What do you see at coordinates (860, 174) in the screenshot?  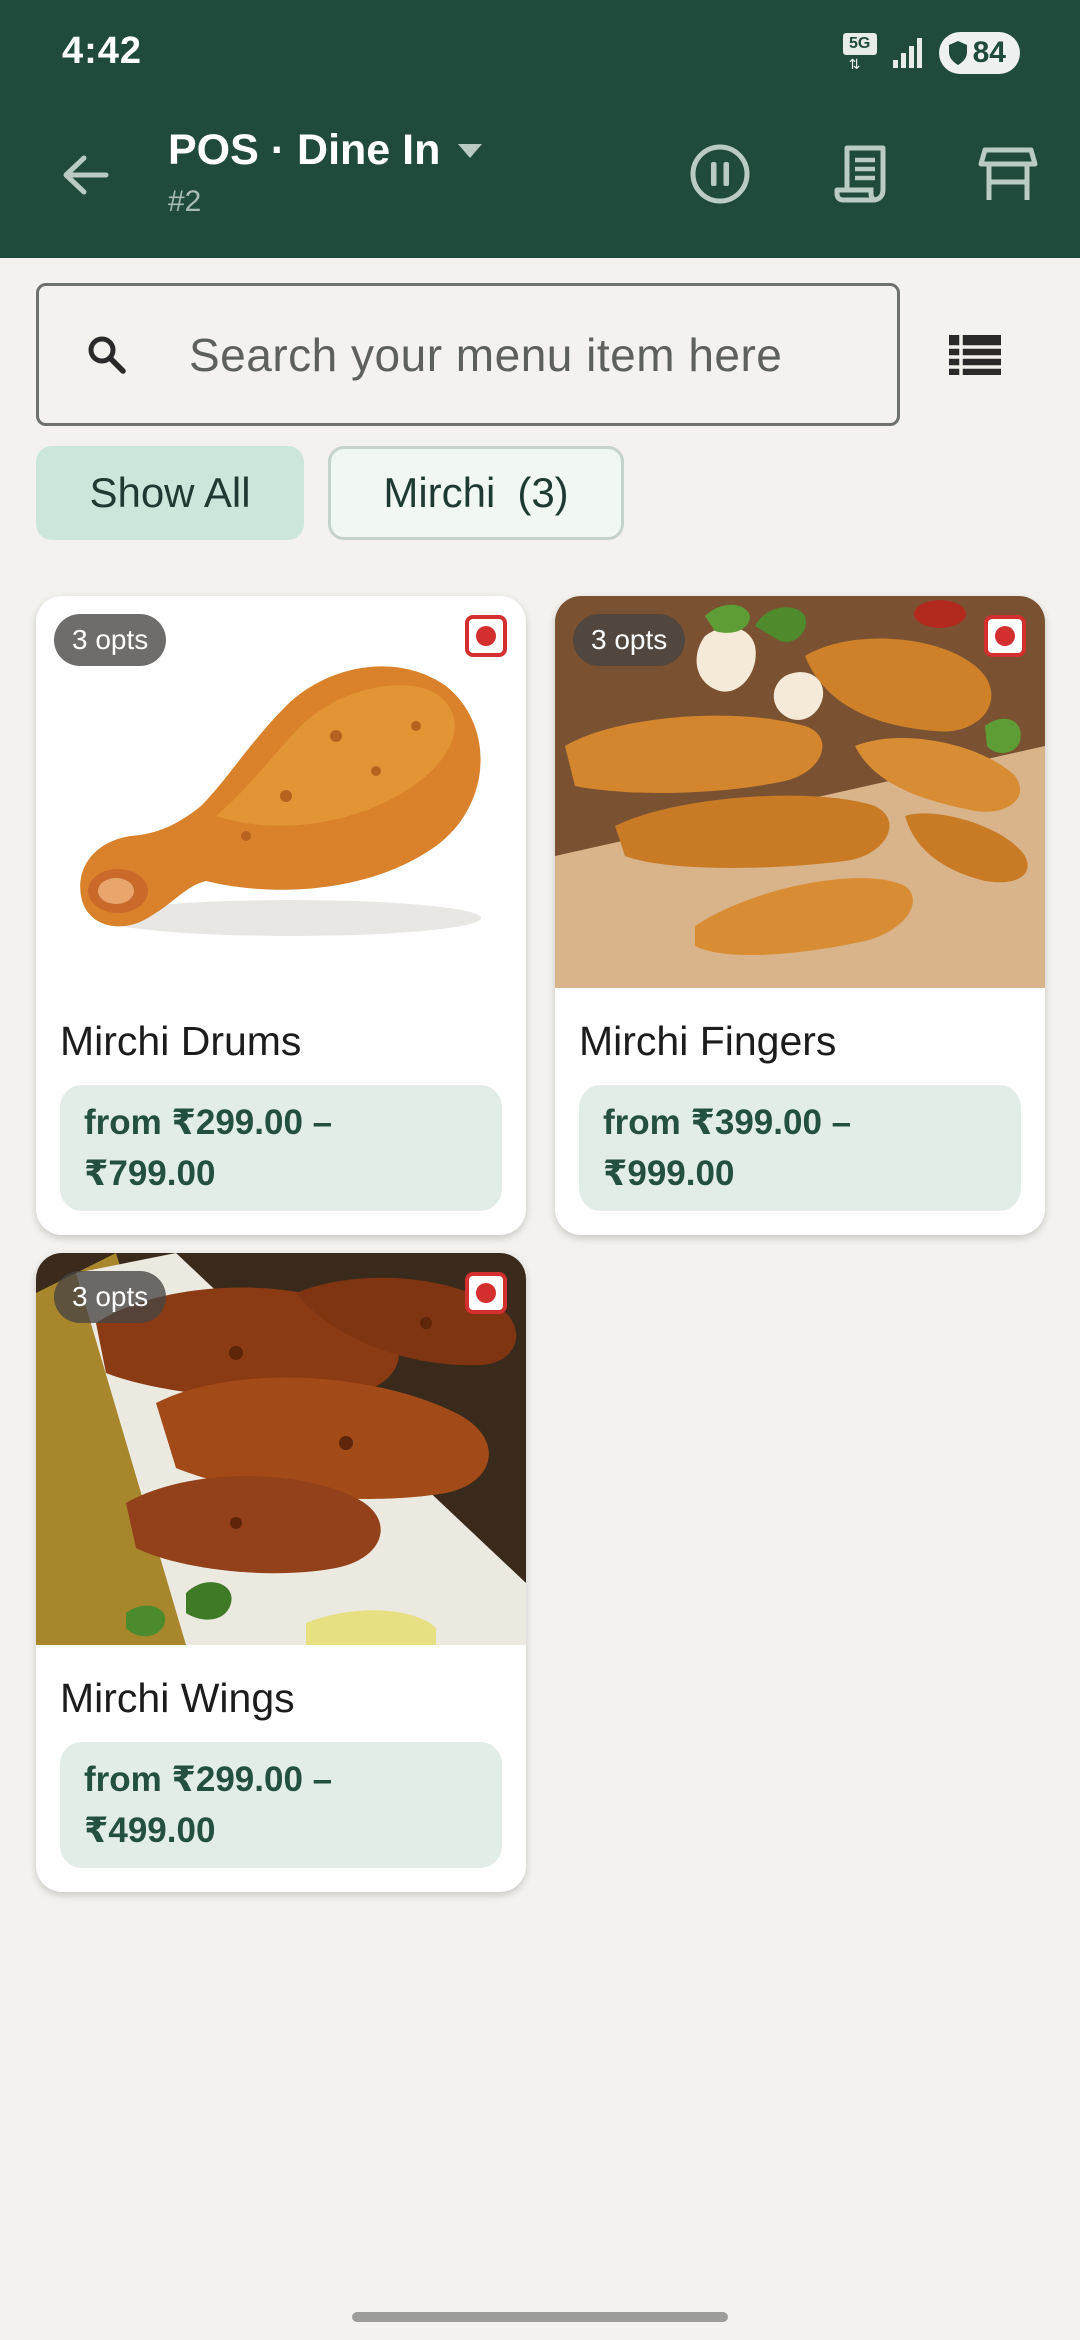 I see `receipt-icon` at bounding box center [860, 174].